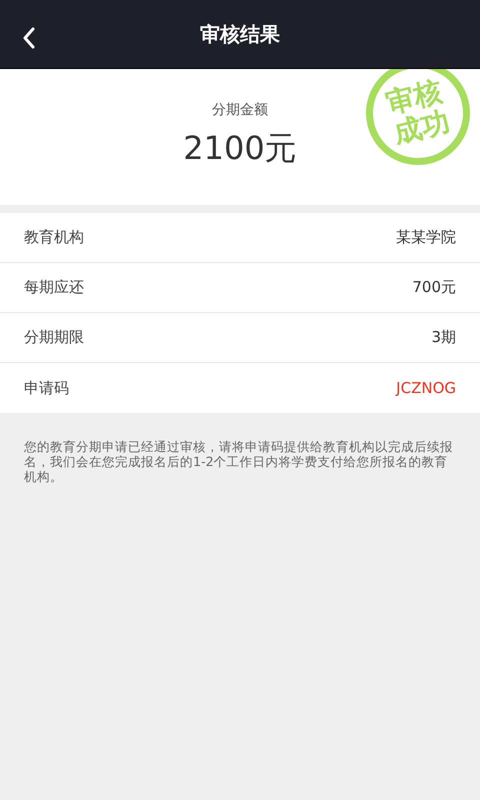  I want to click on row-value: 3期, so click(443, 337).